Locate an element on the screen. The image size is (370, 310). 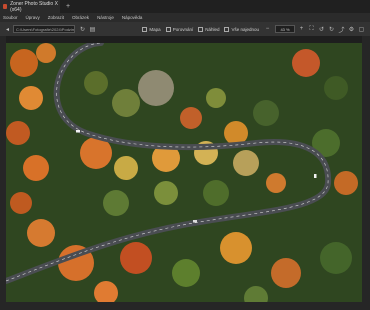
rotate-right-icon: ↻ is located at coordinates (331, 29).